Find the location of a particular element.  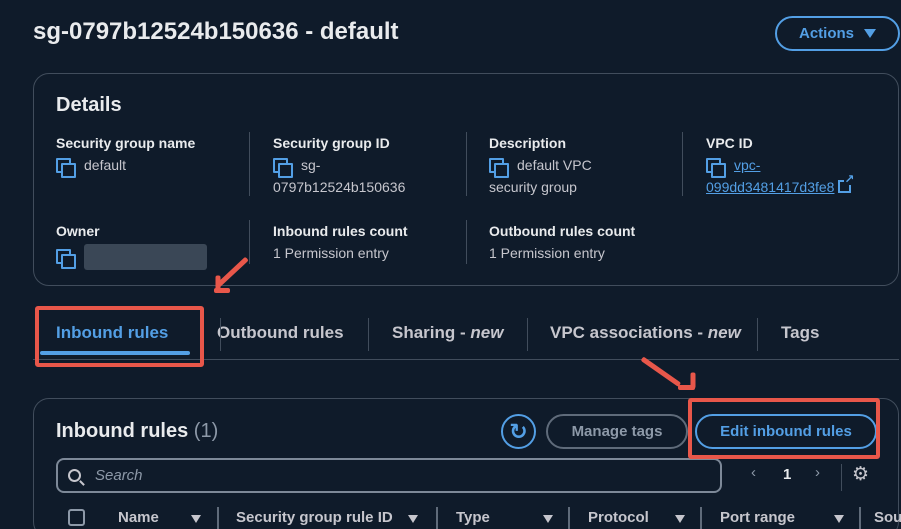

search-icon is located at coordinates (74, 475).